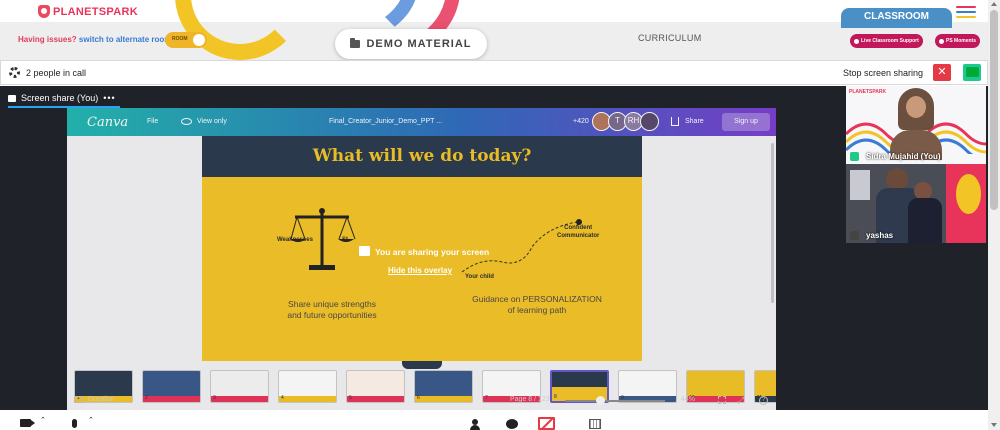 Image resolution: width=1000 pixels, height=430 pixels. I want to click on issues-label: Having issues?, so click(47, 39).